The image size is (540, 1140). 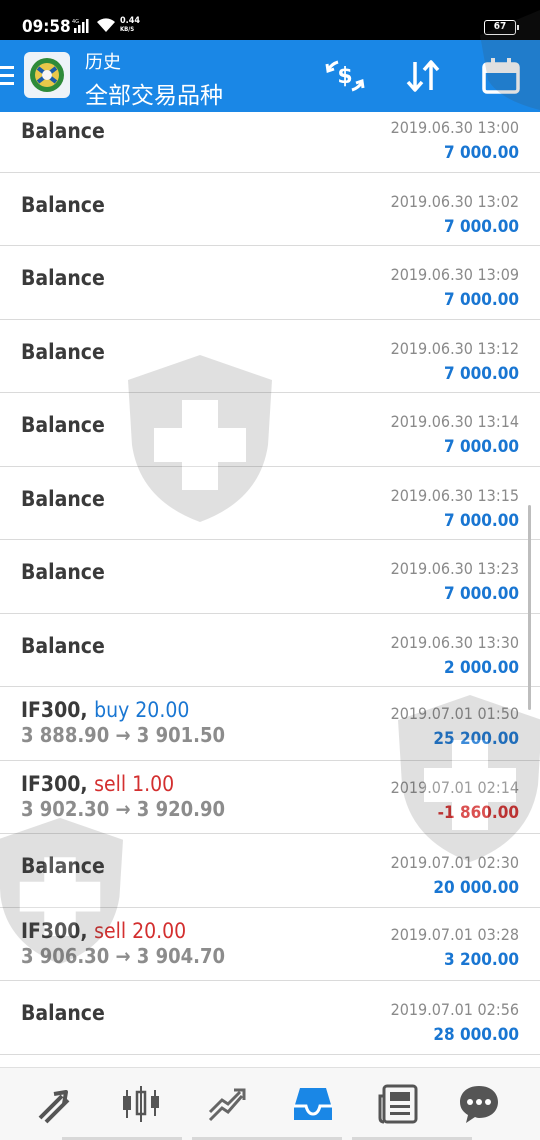 What do you see at coordinates (270, 20) in the screenshot?
I see `status-bar: 09:58 4G 0.44 KB/S 67` at bounding box center [270, 20].